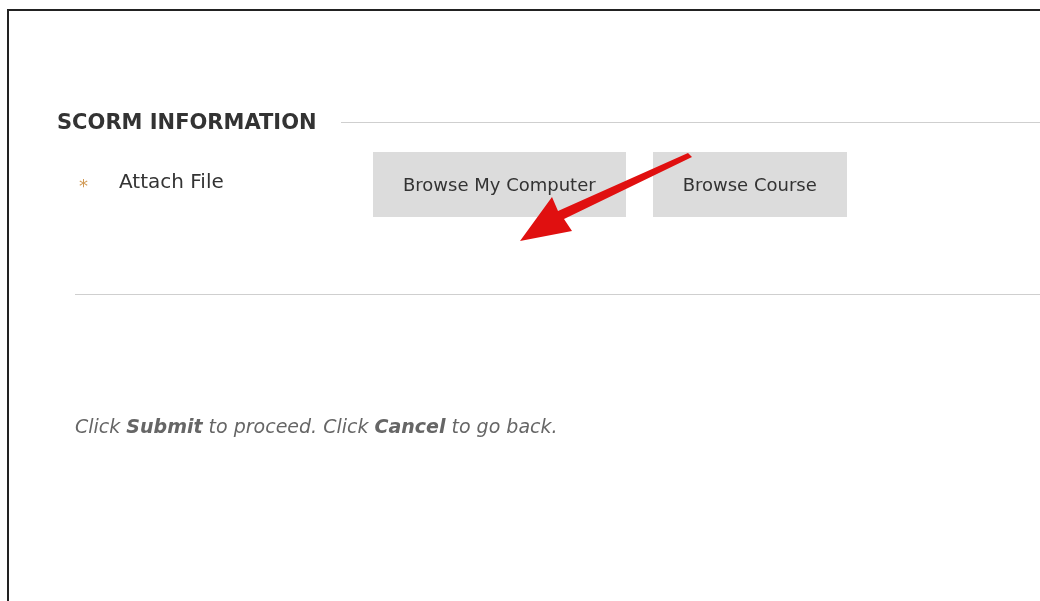  What do you see at coordinates (84, 185) in the screenshot?
I see `required-mark: *` at bounding box center [84, 185].